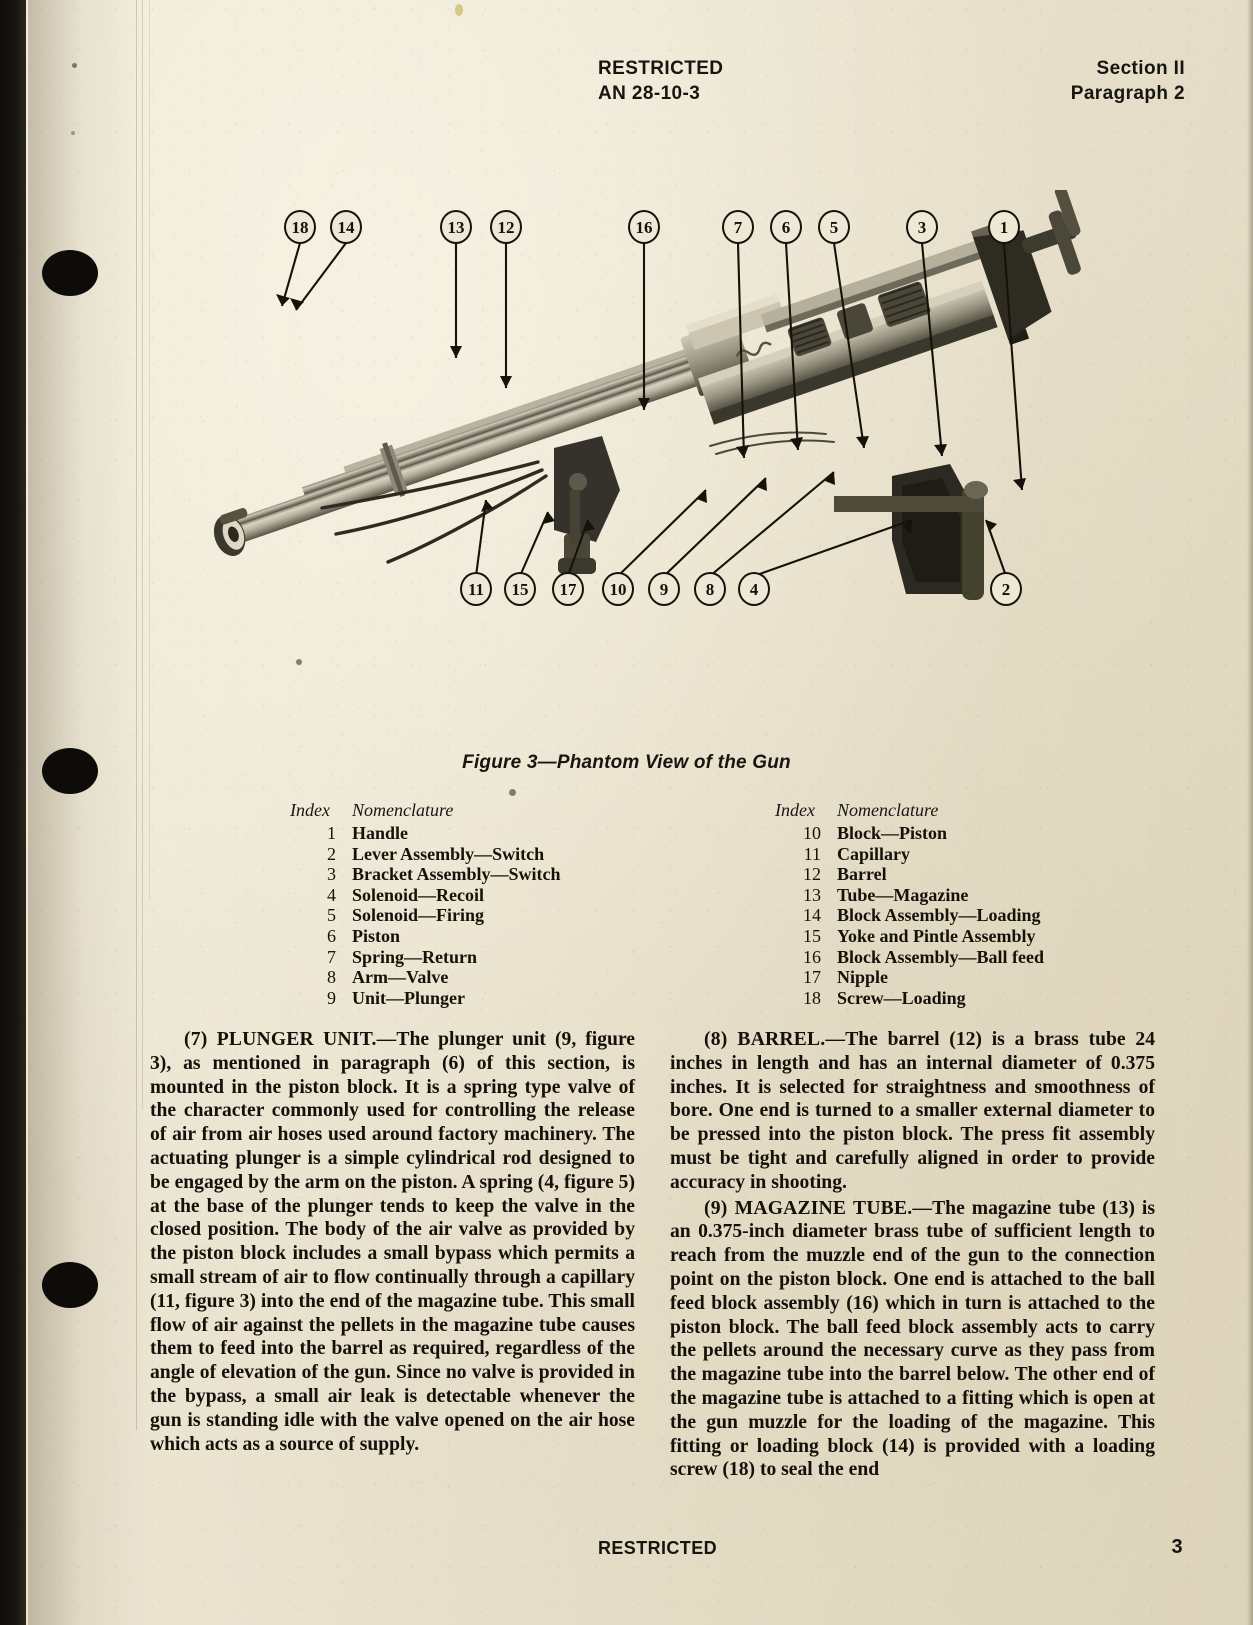 This screenshot has height=1625, width=1253. What do you see at coordinates (1004, 227) in the screenshot?
I see `callout-balloon: 1` at bounding box center [1004, 227].